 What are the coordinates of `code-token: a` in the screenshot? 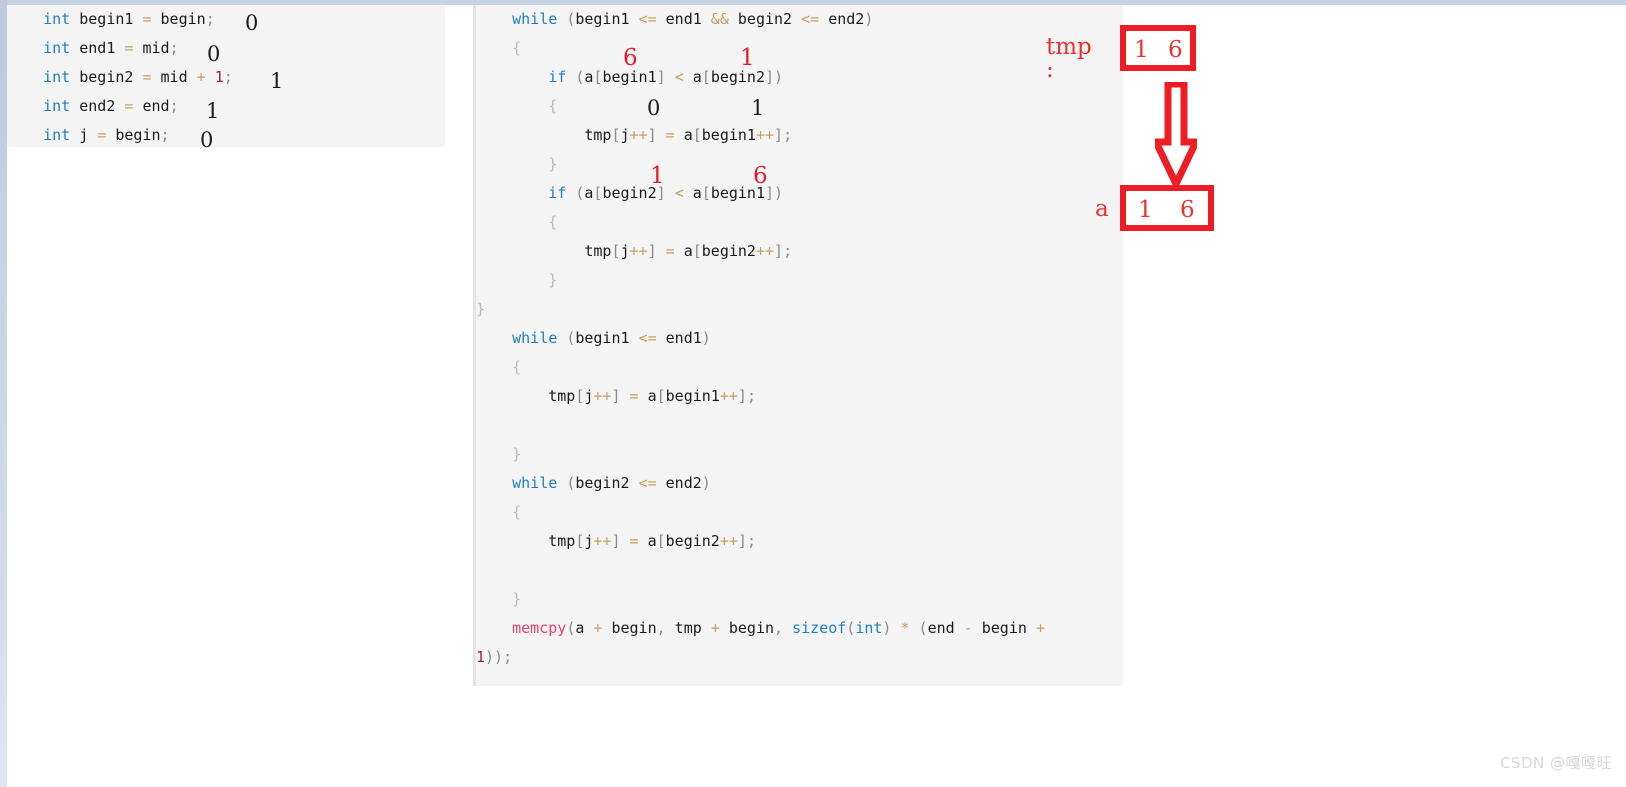 It's located at (647, 396).